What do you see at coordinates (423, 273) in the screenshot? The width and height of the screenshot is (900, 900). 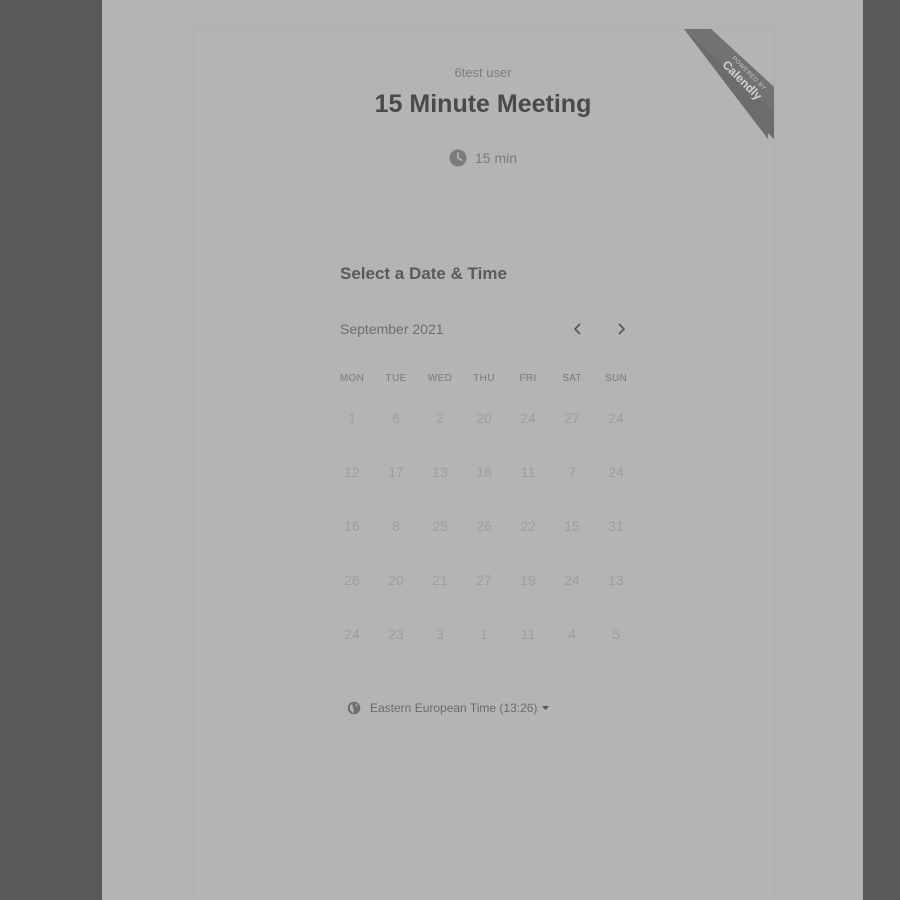 I see `select-date-heading: Select a Date & Time` at bounding box center [423, 273].